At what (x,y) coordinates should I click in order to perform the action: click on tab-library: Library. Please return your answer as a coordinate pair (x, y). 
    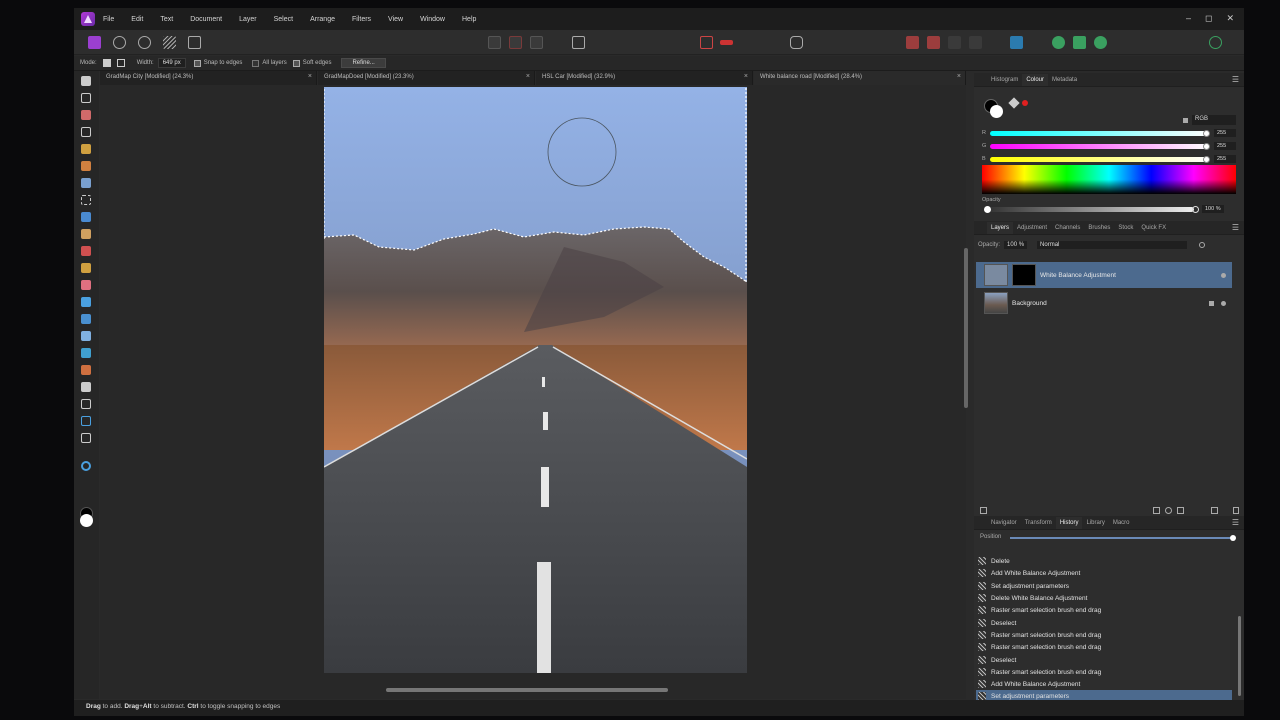
    Looking at the image, I should click on (1095, 523).